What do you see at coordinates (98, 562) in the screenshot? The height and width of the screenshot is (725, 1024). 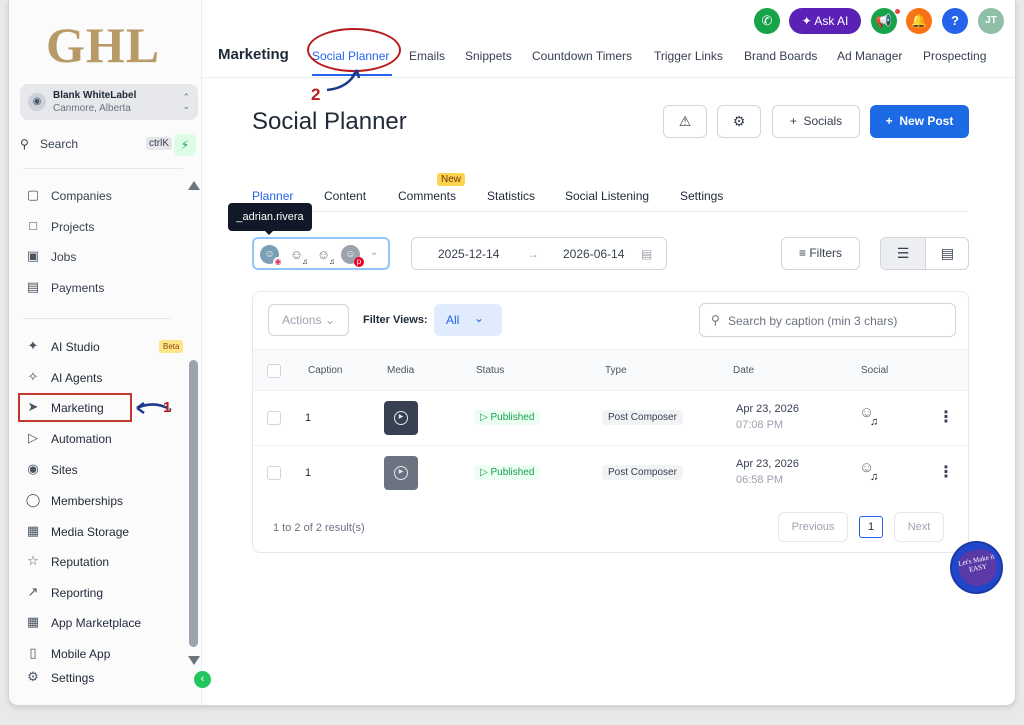 I see `sidebar-item-reputation: ☆ Reputation` at bounding box center [98, 562].